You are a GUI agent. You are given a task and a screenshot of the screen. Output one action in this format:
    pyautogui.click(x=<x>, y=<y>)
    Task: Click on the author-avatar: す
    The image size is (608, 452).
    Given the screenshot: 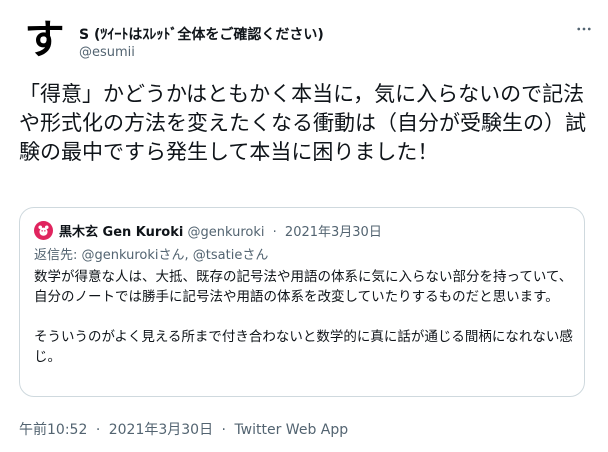 What is the action you would take?
    pyautogui.click(x=44, y=39)
    